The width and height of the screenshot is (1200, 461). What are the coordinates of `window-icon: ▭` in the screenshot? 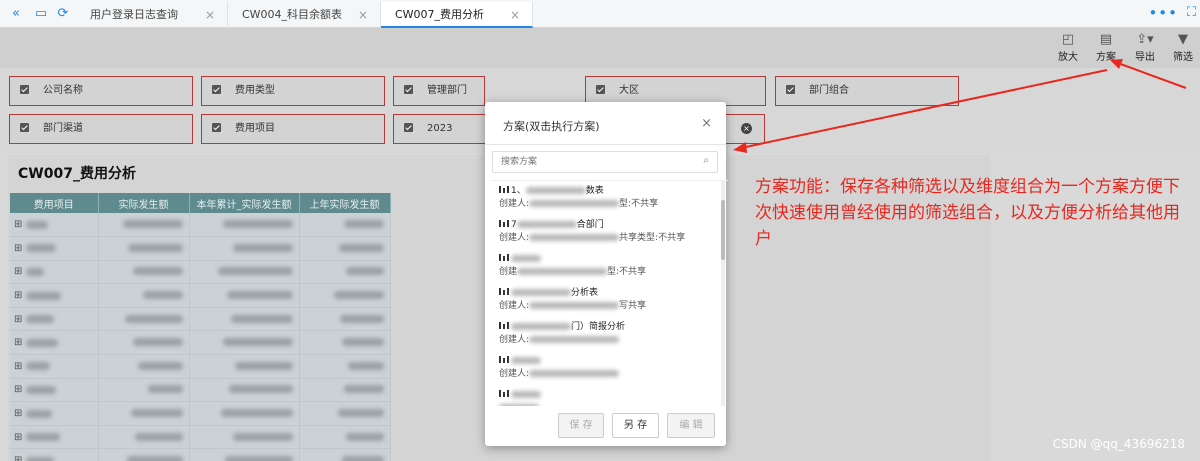 It's located at (41, 14).